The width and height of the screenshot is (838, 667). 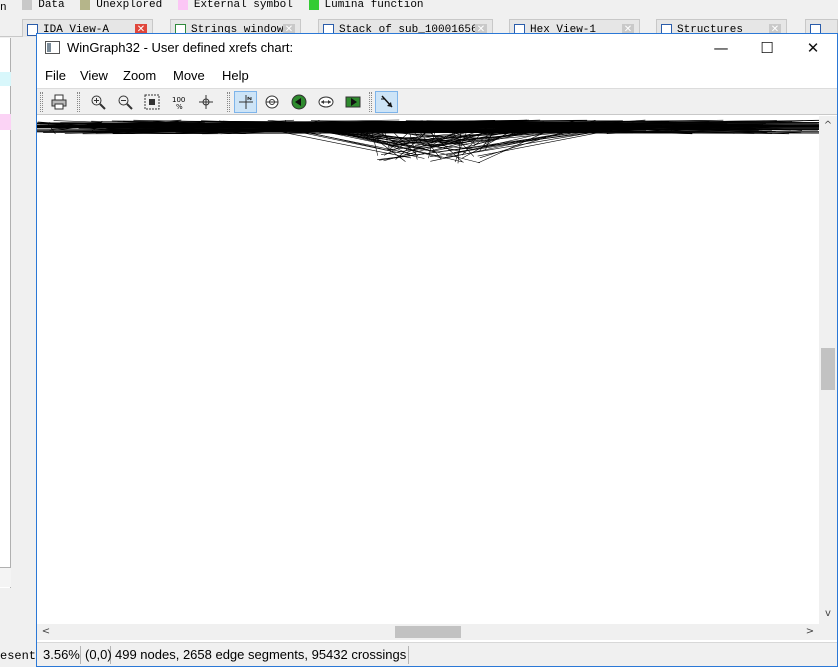 I want to click on edge-mode-button, so click(x=386, y=102).